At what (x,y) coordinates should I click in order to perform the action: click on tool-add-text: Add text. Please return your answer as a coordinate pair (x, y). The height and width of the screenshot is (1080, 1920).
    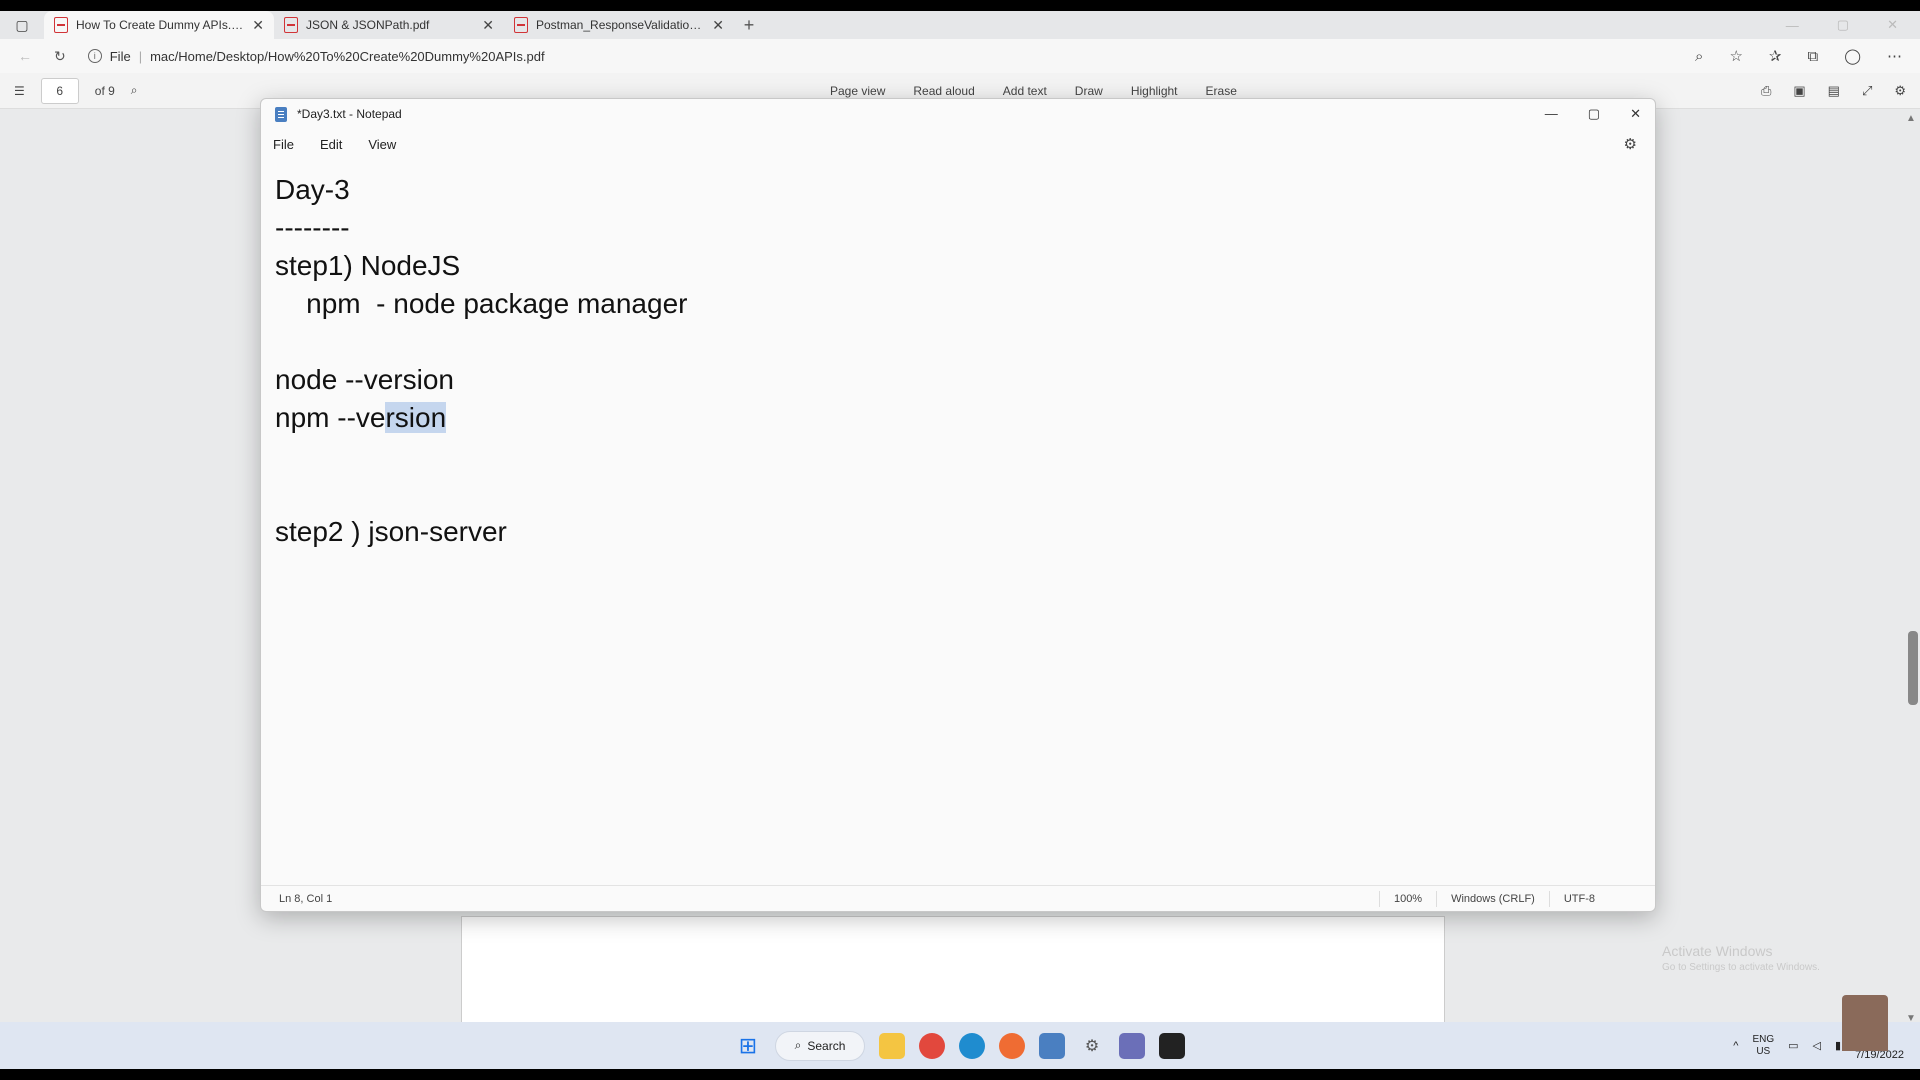
    Looking at the image, I should click on (1025, 91).